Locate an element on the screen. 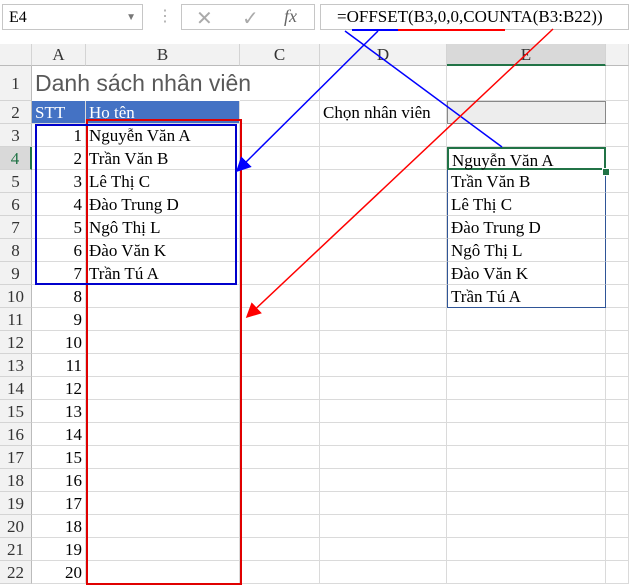 The width and height of the screenshot is (629, 586). sheet-title: Danh sách nhân viên is located at coordinates (182, 83).